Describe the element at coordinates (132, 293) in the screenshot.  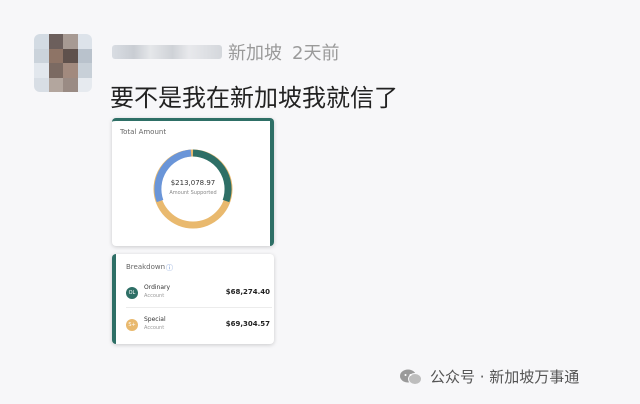
I see `account-badge: OL` at that location.